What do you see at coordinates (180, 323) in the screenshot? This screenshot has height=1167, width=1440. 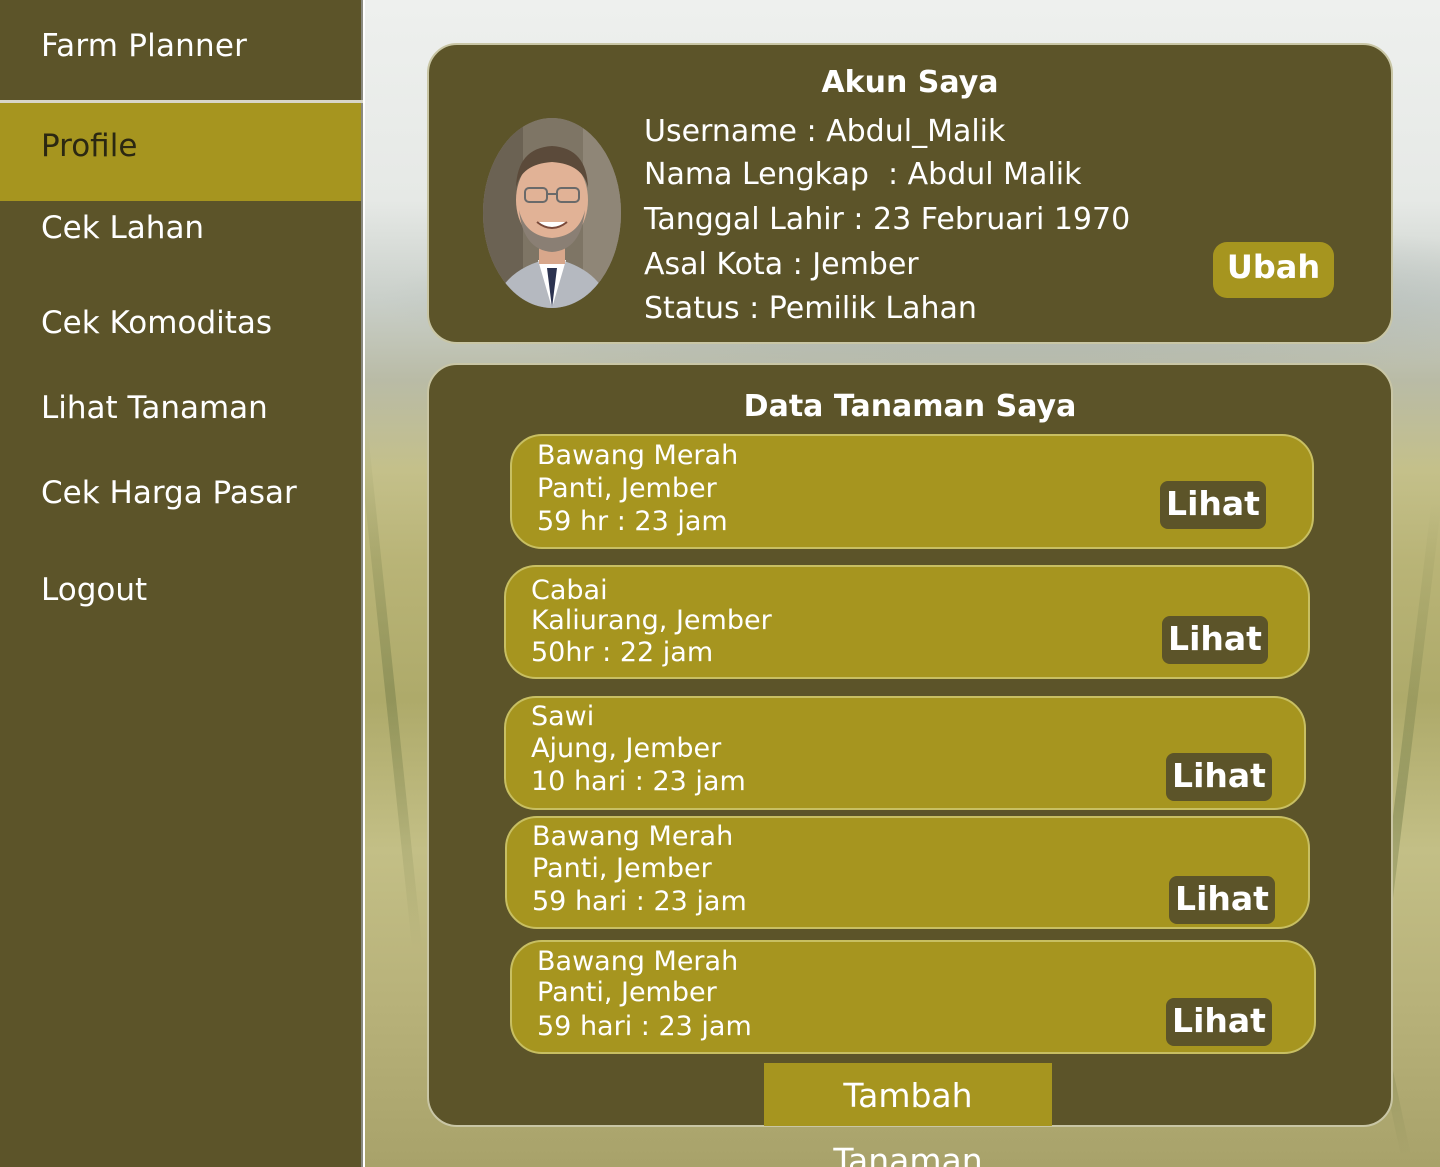 I see `sidebar-item-cek-komoditas: Cek Komoditas` at bounding box center [180, 323].